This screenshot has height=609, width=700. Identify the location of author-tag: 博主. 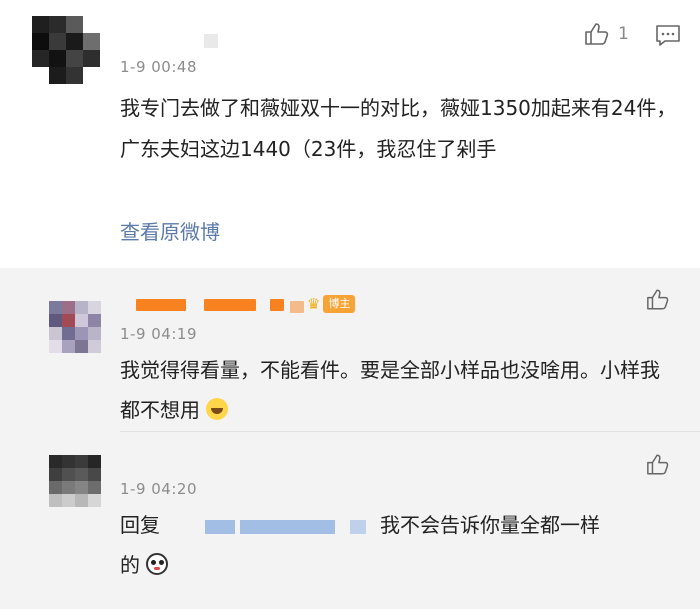
(339, 304).